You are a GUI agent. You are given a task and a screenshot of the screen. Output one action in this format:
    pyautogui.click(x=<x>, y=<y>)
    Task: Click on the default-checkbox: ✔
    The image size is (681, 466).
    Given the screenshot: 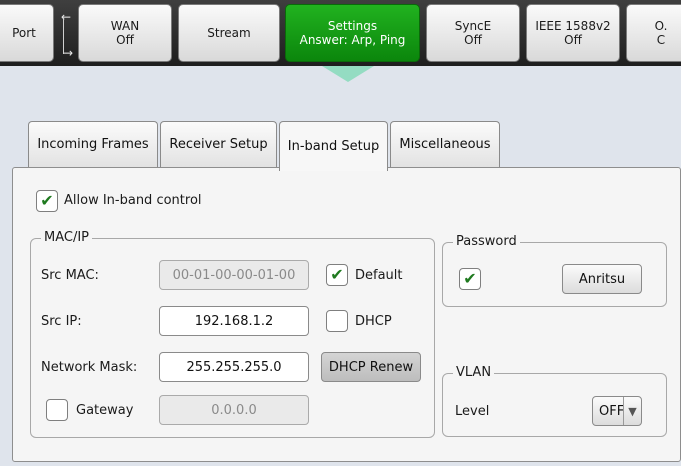 What is the action you would take?
    pyautogui.click(x=337, y=275)
    